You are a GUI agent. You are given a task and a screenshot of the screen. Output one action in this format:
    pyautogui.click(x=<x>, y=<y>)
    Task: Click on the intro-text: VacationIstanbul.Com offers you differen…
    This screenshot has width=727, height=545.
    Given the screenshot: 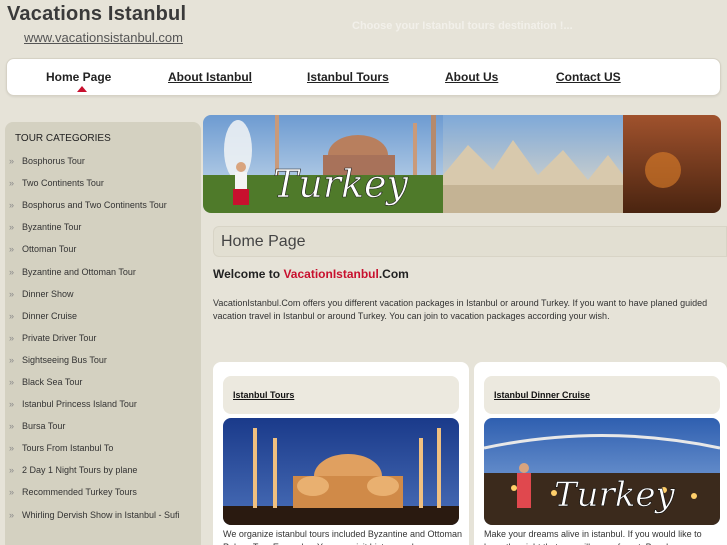 What is the action you would take?
    pyautogui.click(x=460, y=309)
    